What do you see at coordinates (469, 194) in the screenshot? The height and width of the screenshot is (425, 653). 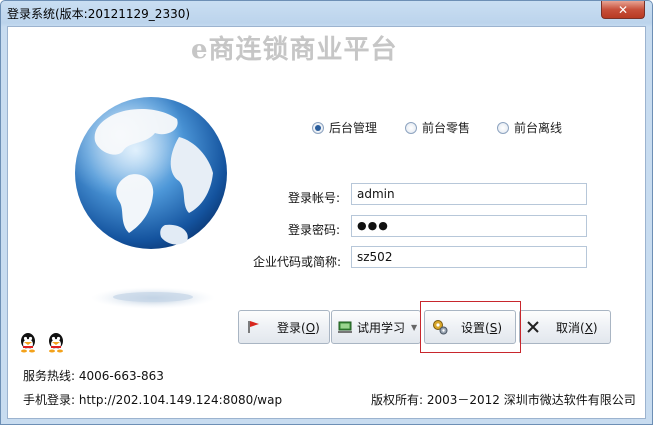 I see `account-input` at bounding box center [469, 194].